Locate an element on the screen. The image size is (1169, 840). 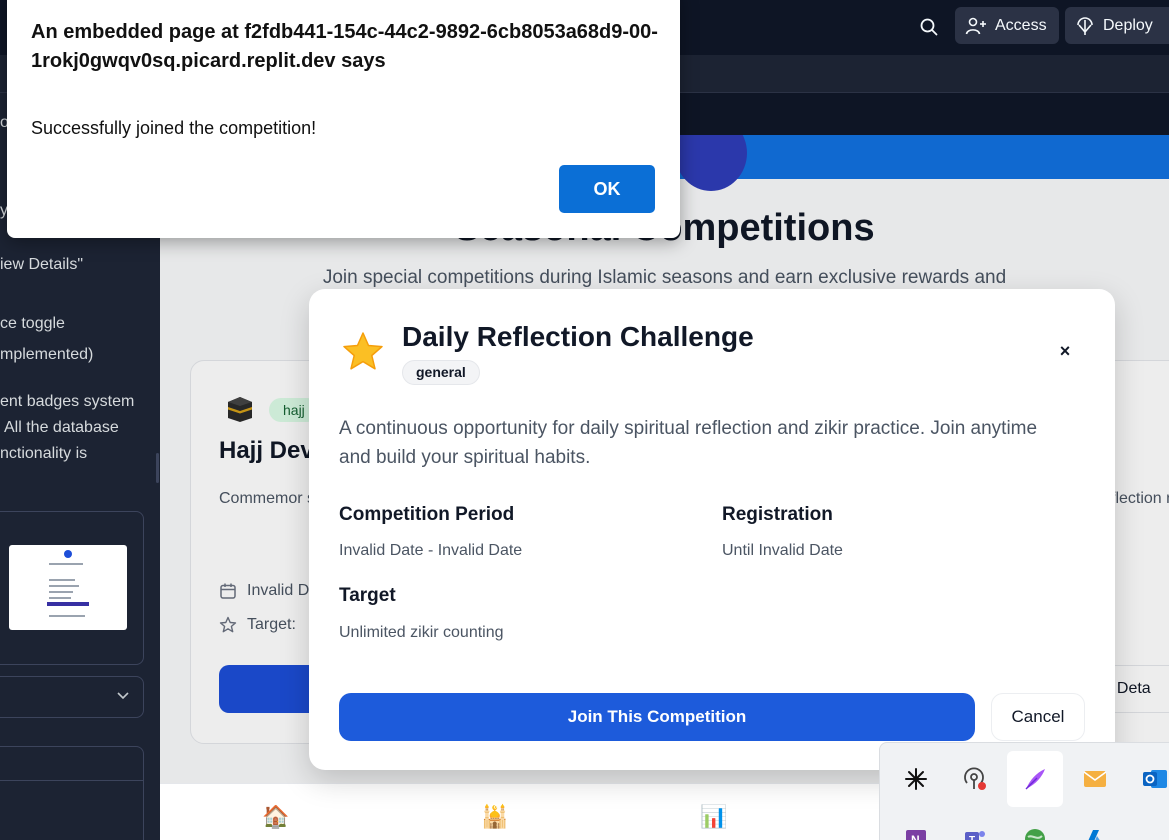
search-icon is located at coordinates (929, 27).